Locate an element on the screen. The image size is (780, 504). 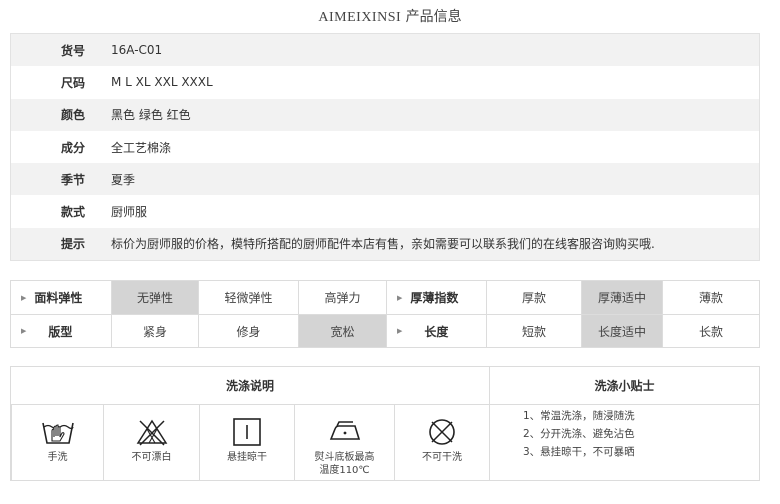
info-row-season: 季节 夏季 is located at coordinates (385, 179).